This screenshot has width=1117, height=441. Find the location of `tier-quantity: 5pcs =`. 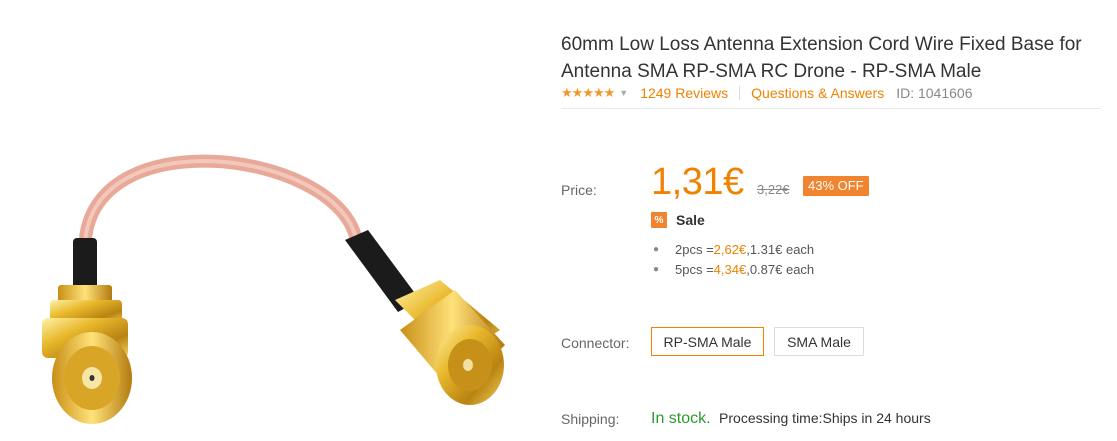

tier-quantity: 5pcs = is located at coordinates (694, 269).